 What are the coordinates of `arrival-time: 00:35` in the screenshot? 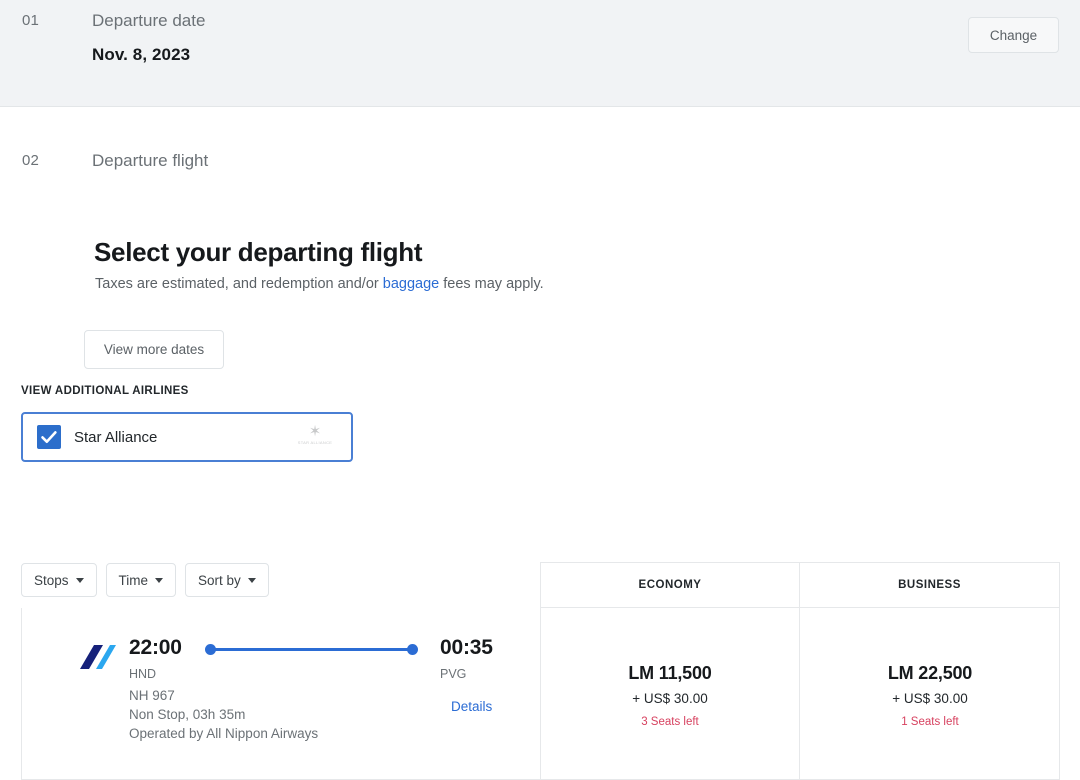 It's located at (466, 647).